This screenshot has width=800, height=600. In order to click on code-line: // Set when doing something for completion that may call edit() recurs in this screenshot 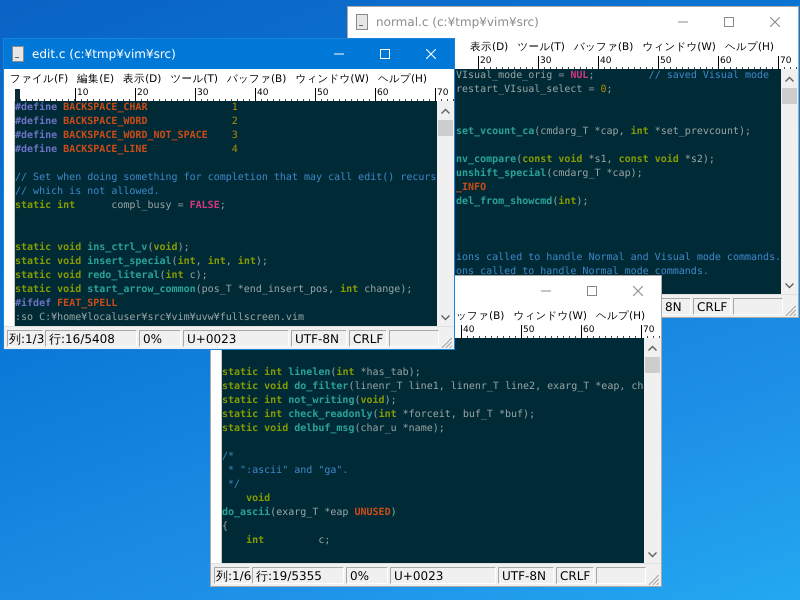, I will do `click(226, 178)`.